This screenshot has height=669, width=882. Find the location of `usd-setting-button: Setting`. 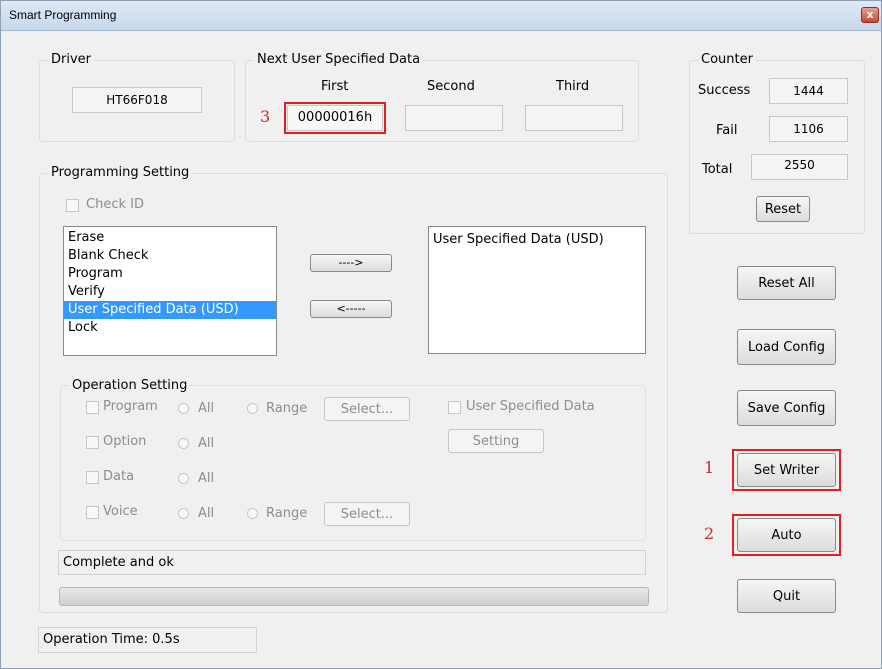

usd-setting-button: Setting is located at coordinates (496, 441).